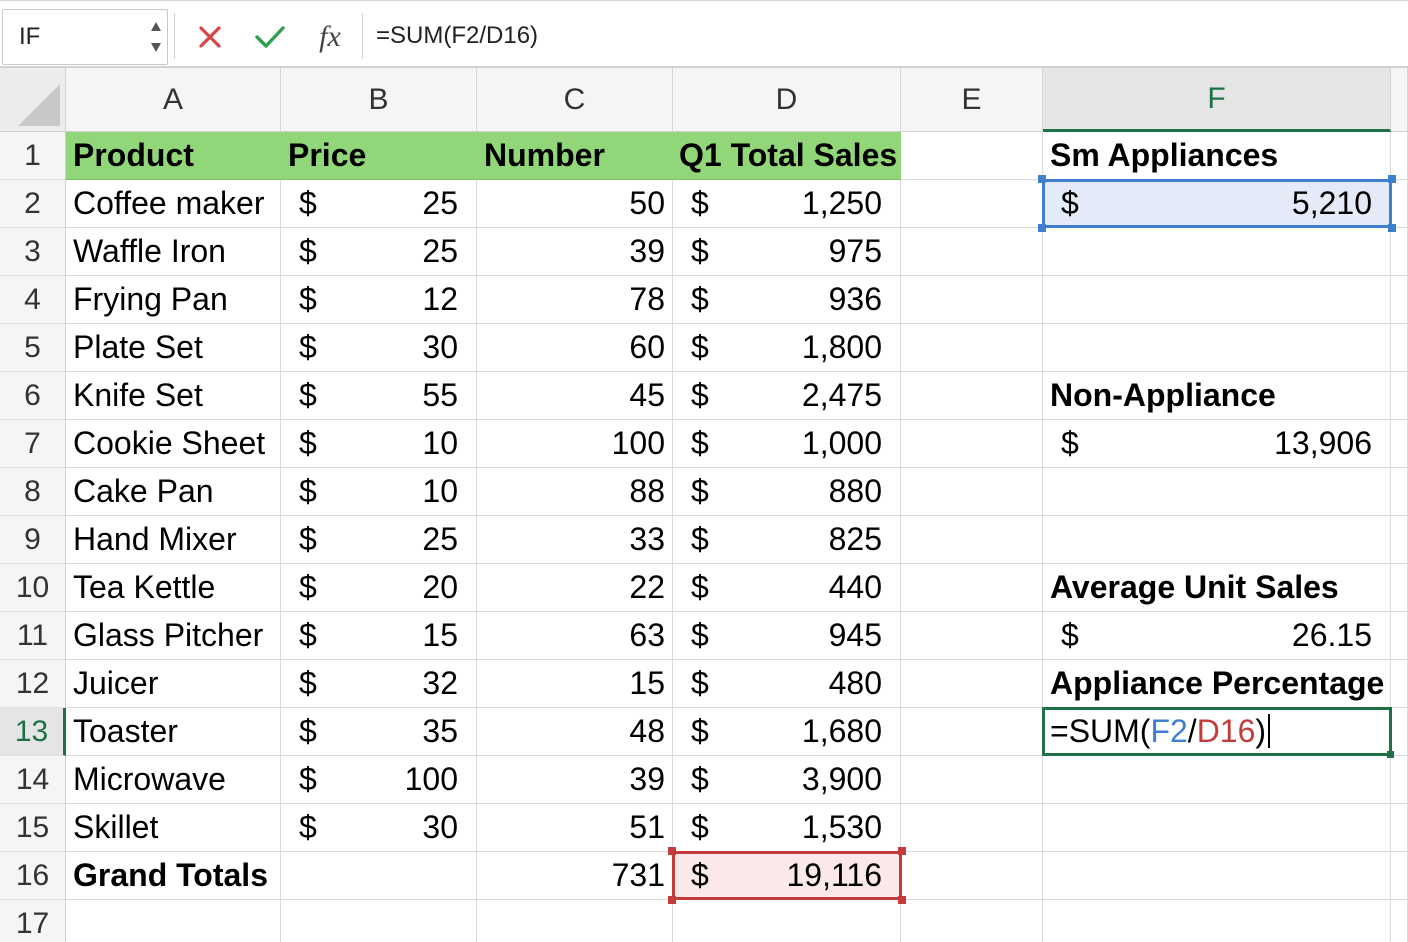 This screenshot has width=1408, height=942. What do you see at coordinates (787, 444) in the screenshot?
I see `sales-cell: $1,000` at bounding box center [787, 444].